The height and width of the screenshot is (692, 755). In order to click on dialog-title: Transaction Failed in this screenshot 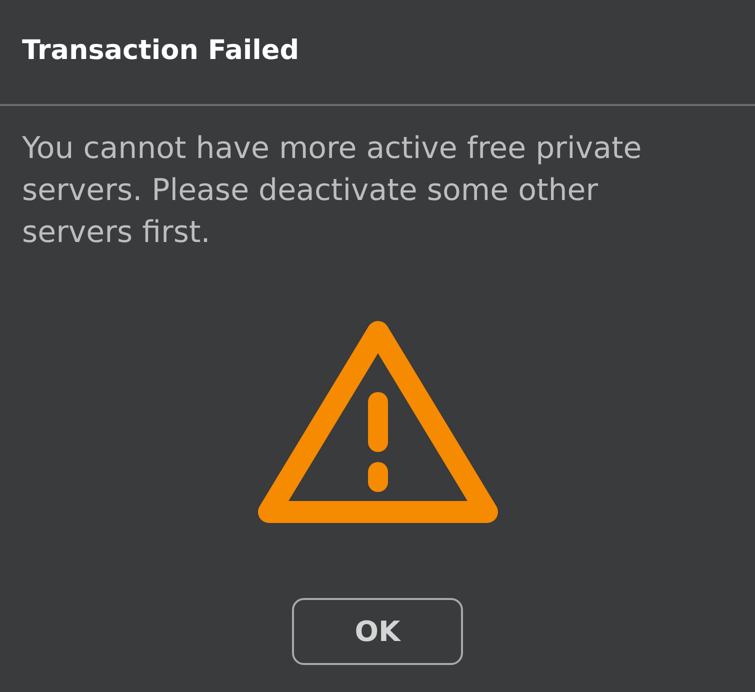, I will do `click(161, 51)`.